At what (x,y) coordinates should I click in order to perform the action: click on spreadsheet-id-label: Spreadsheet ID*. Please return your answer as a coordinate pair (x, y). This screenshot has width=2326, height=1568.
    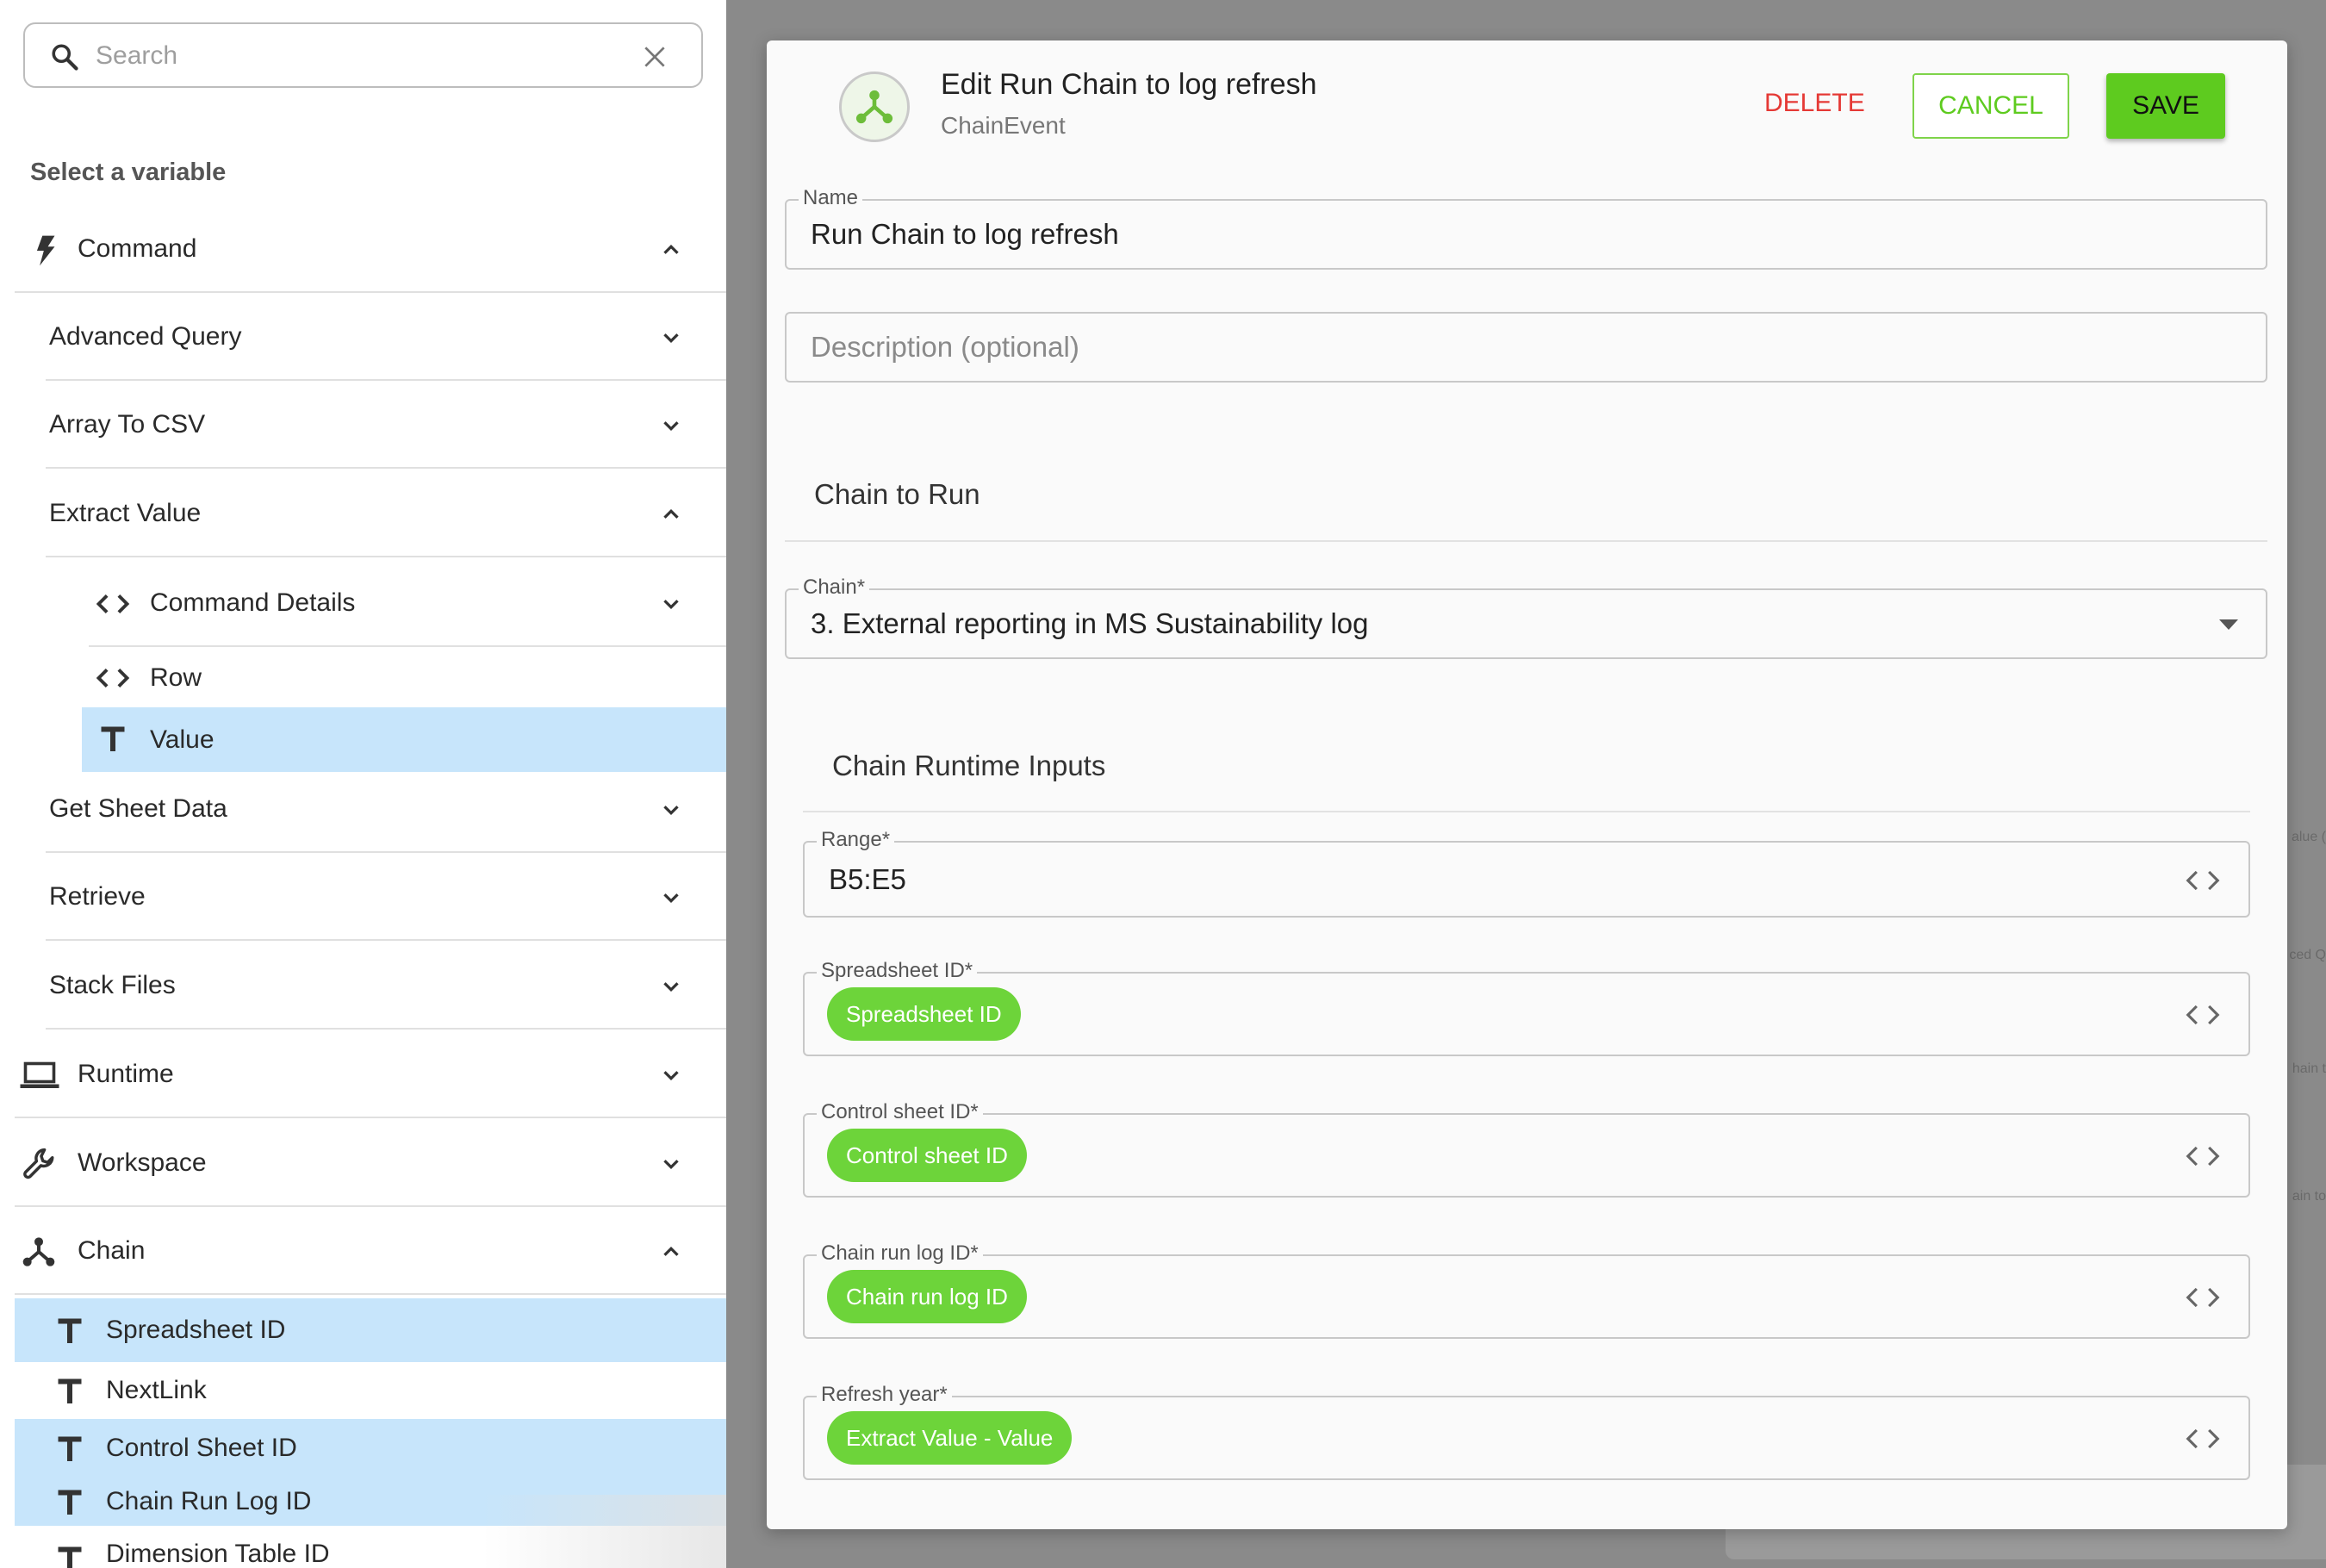
    Looking at the image, I should click on (897, 971).